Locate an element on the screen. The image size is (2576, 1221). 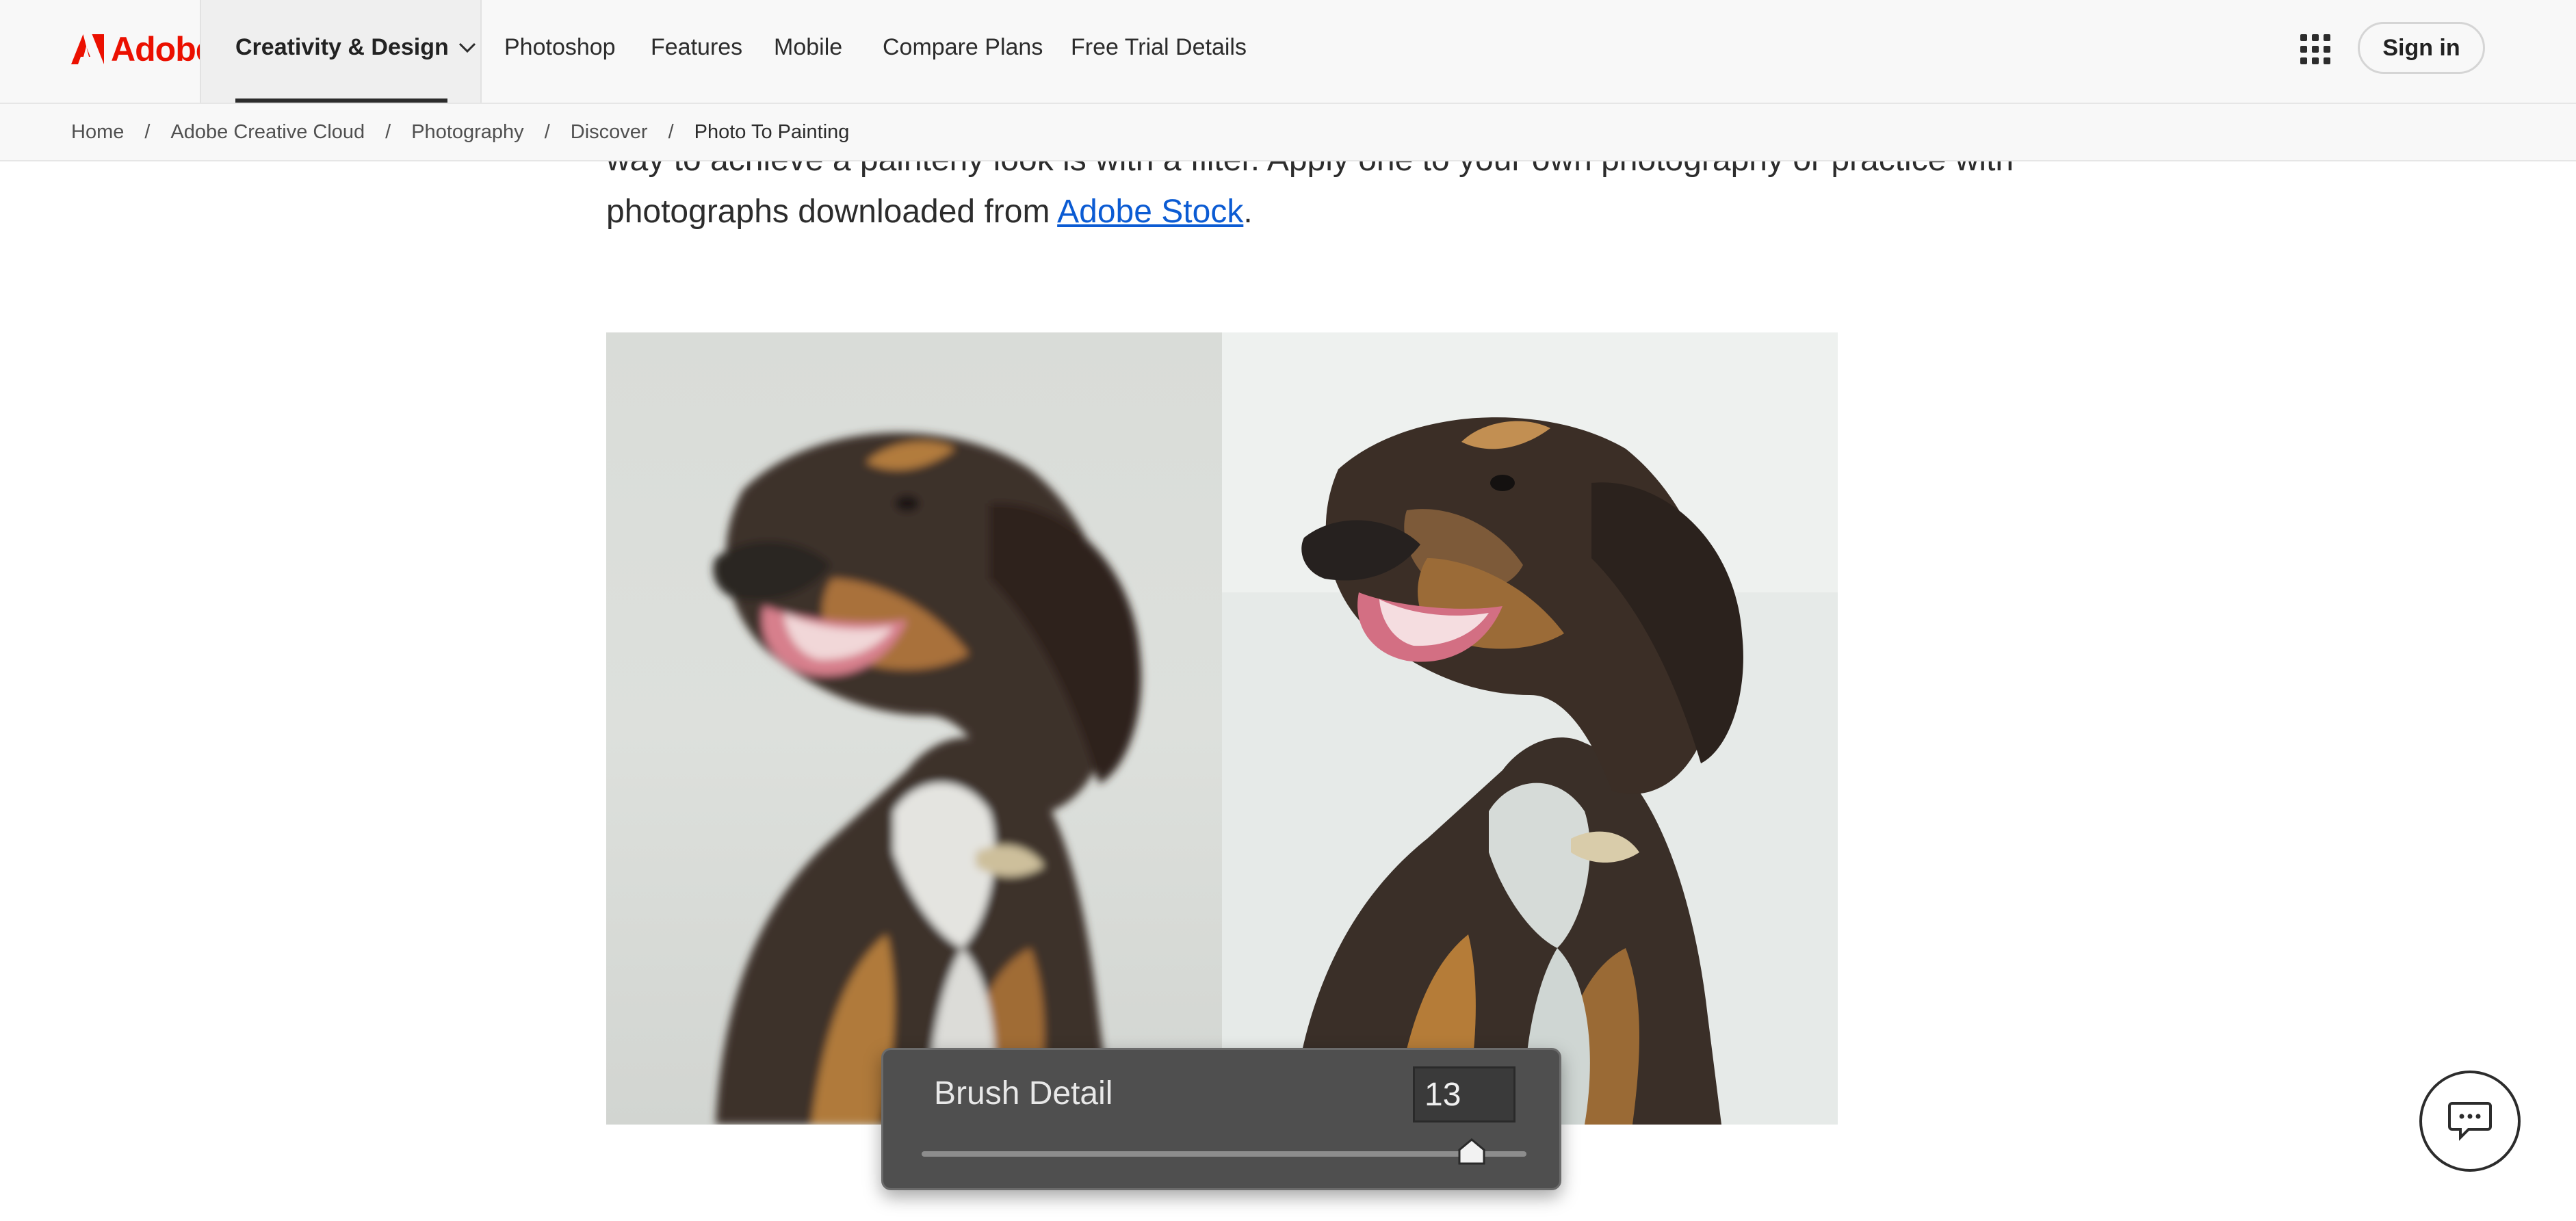
chat-icon is located at coordinates (2470, 1121).